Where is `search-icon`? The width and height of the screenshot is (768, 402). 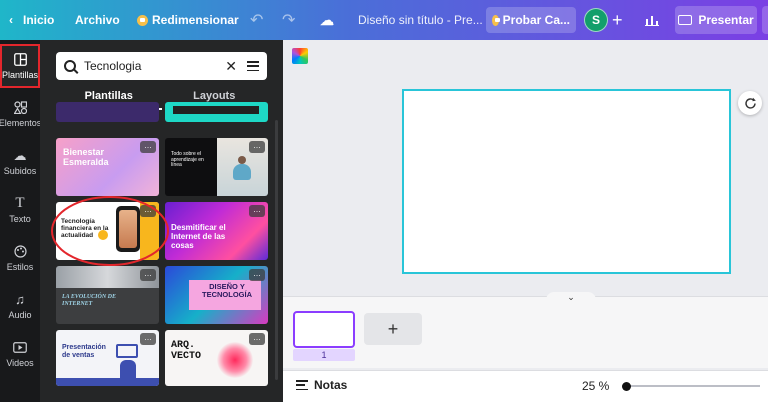 search-icon is located at coordinates (70, 66).